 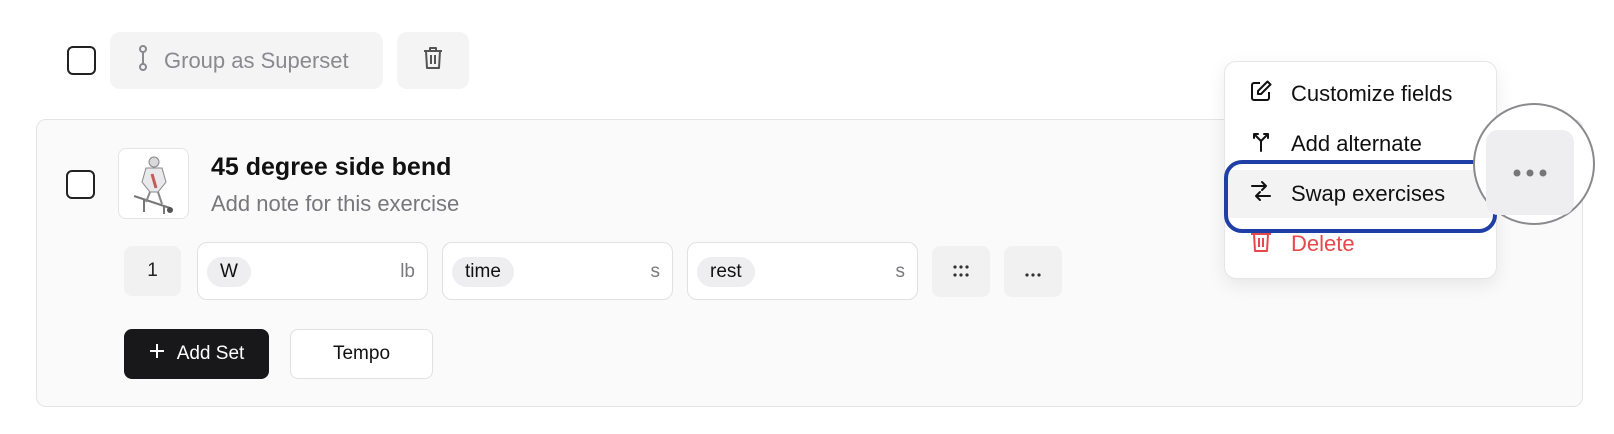 What do you see at coordinates (143, 60) in the screenshot?
I see `link-icon` at bounding box center [143, 60].